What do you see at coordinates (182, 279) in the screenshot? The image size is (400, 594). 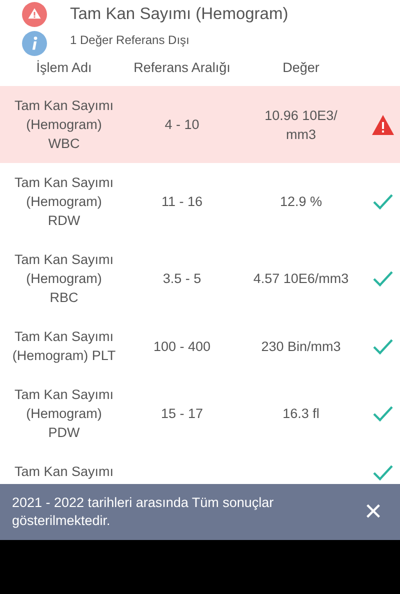 I see `reference-range: 3.5 - 5` at bounding box center [182, 279].